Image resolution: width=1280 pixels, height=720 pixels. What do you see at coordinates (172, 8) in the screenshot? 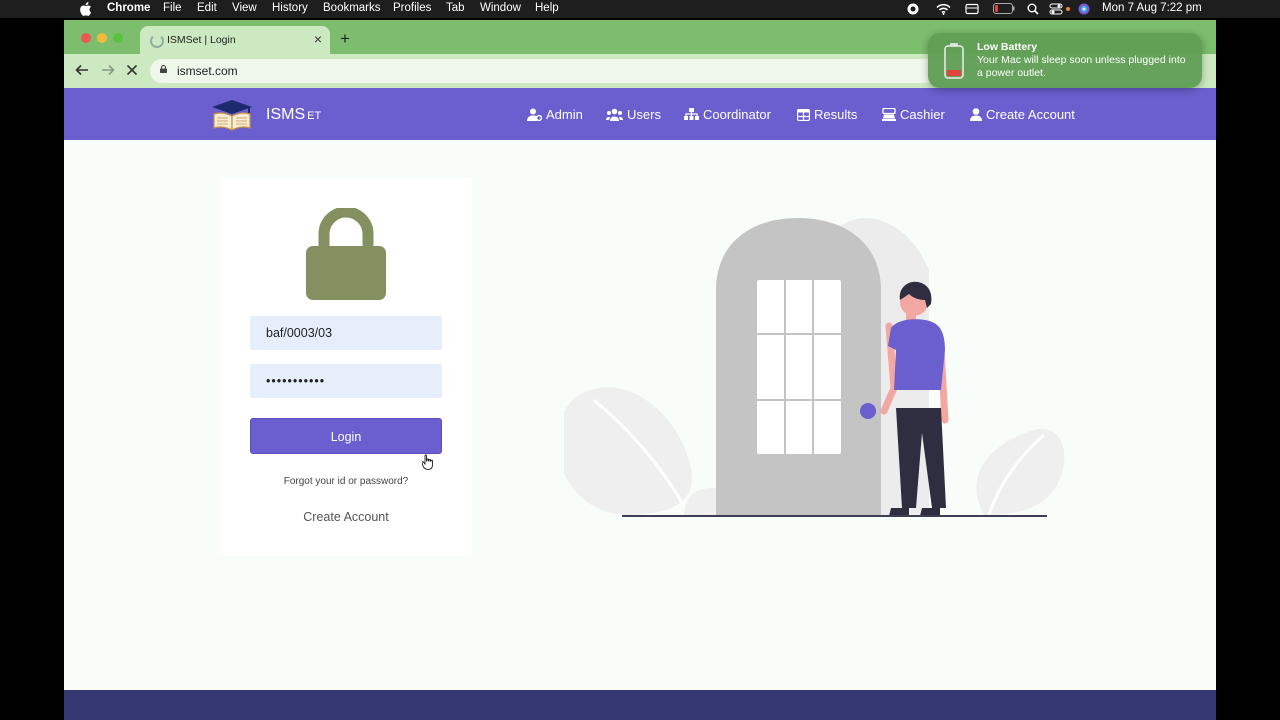
I see `menu-file: File` at bounding box center [172, 8].